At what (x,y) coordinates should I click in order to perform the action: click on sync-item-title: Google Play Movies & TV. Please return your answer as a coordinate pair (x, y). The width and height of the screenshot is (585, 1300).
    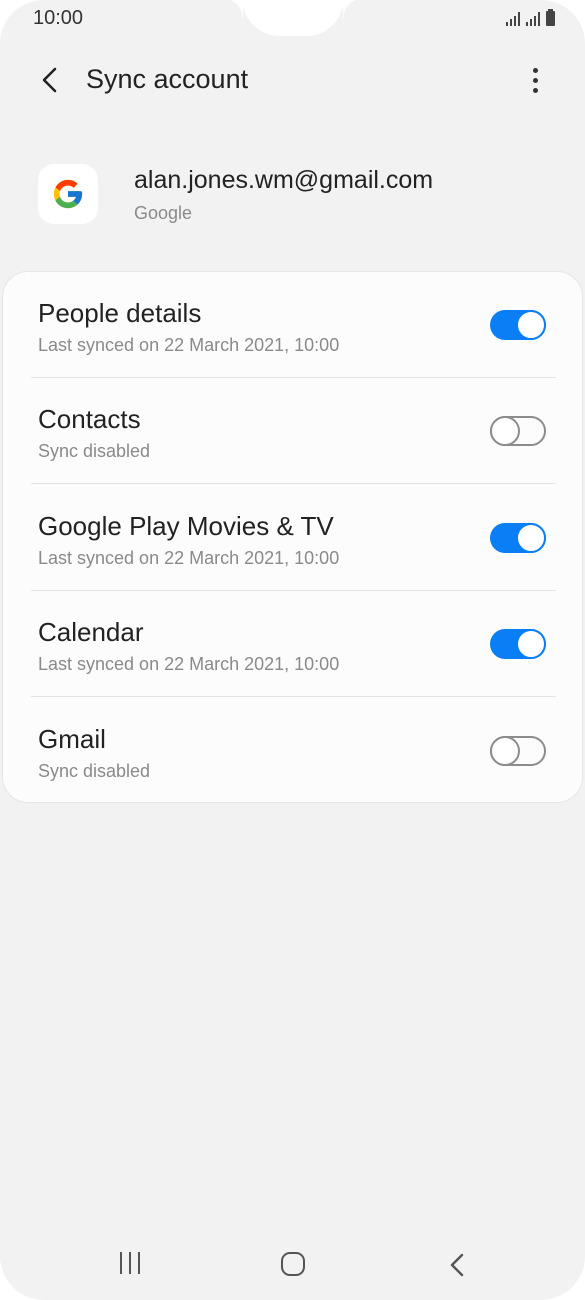
    Looking at the image, I should click on (186, 526).